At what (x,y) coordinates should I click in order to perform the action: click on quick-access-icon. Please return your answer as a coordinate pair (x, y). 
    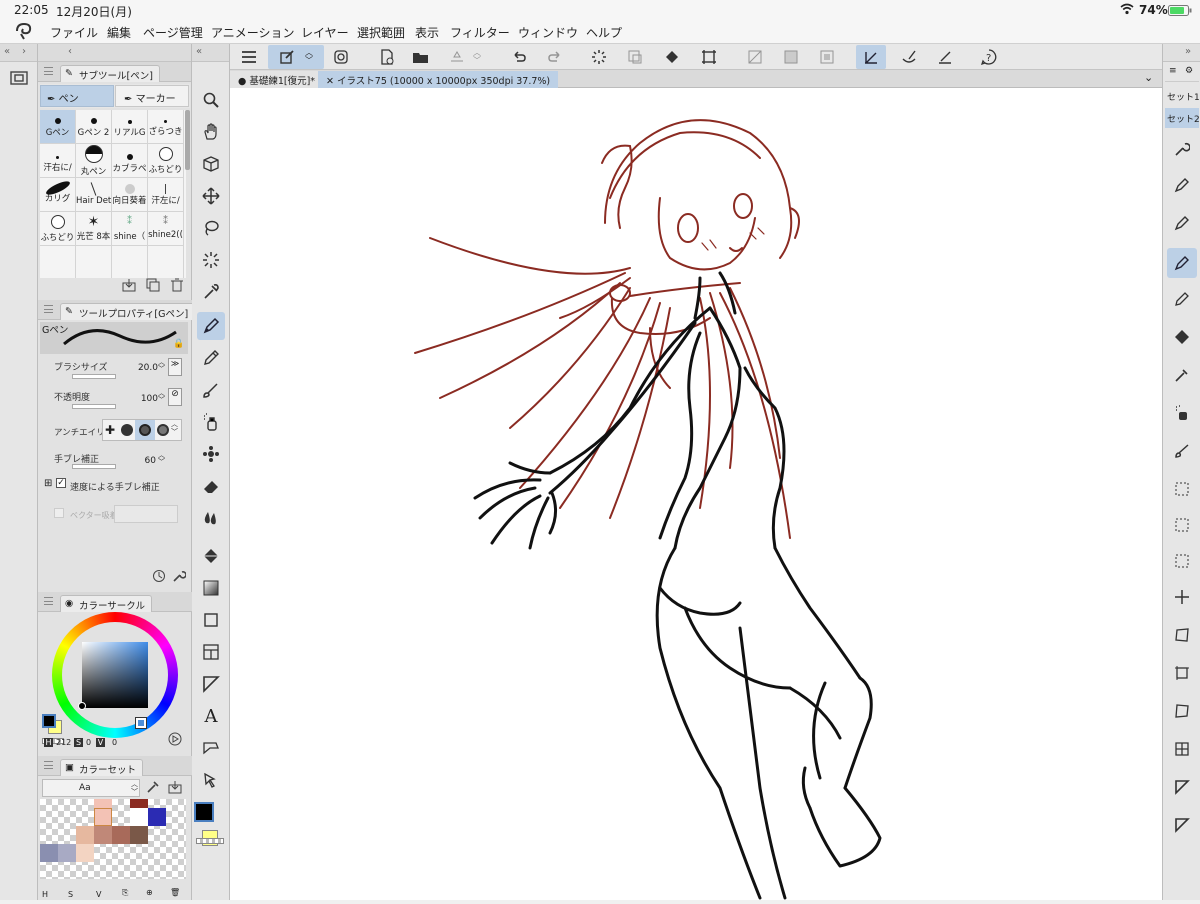
    Looking at the image, I should click on (341, 57).